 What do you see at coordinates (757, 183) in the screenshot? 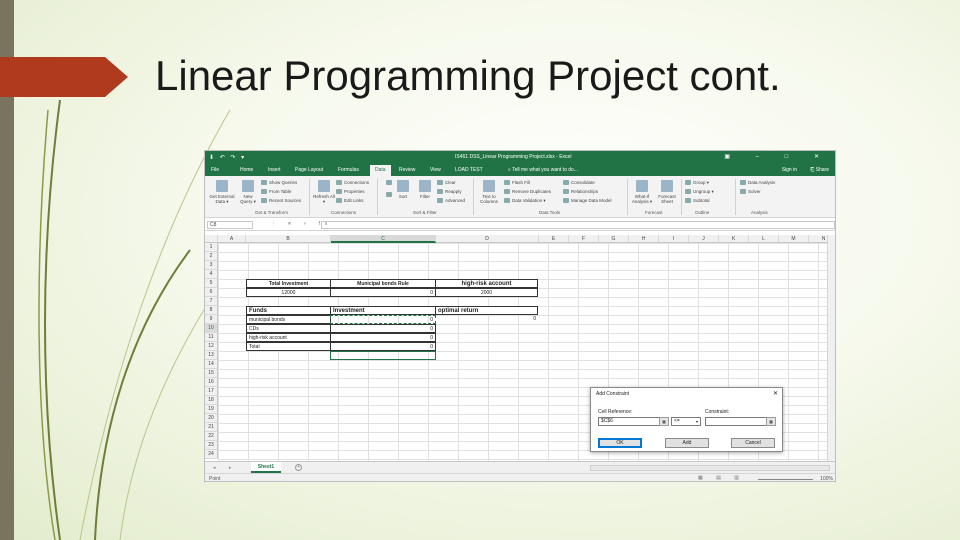
I see `data-analysis-button: Data Analysis` at bounding box center [757, 183].